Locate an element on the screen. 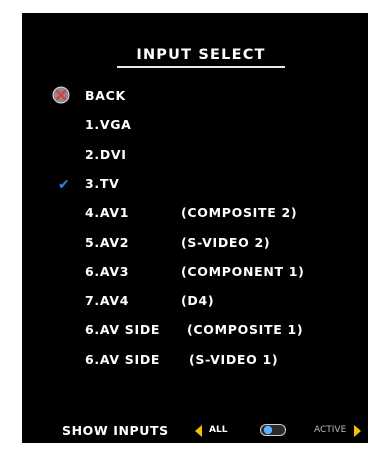  menu-item-av1: 4.AV1 (COMPOSITE 2) is located at coordinates (195, 214).